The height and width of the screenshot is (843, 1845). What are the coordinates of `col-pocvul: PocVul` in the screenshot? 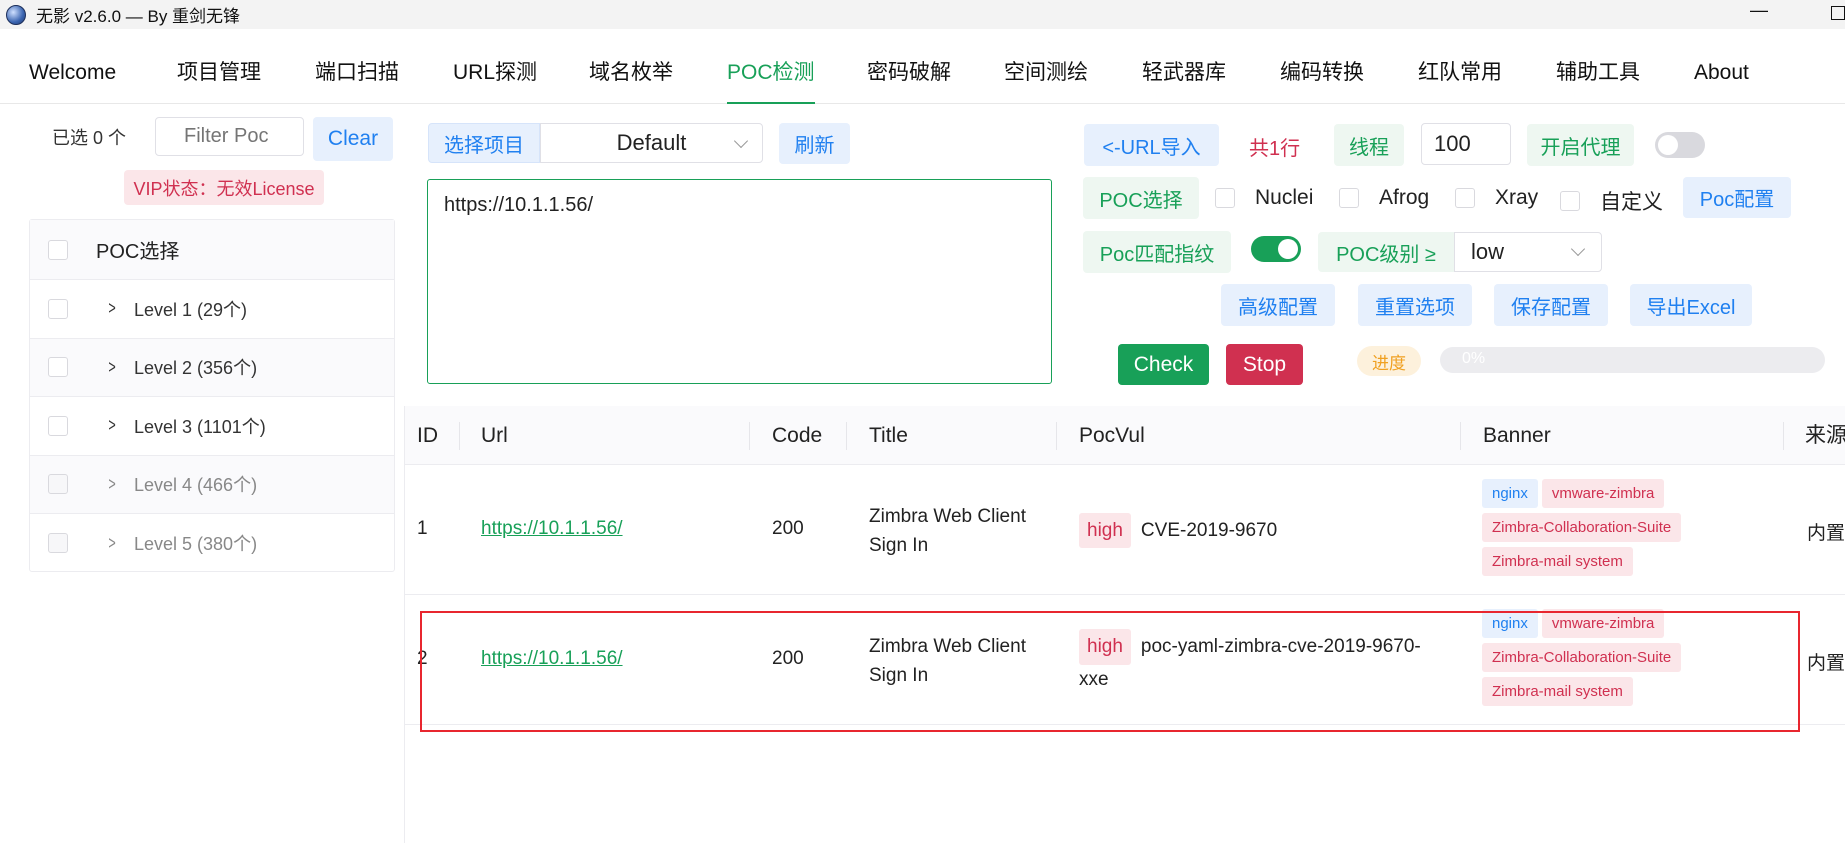 It's located at (1112, 435).